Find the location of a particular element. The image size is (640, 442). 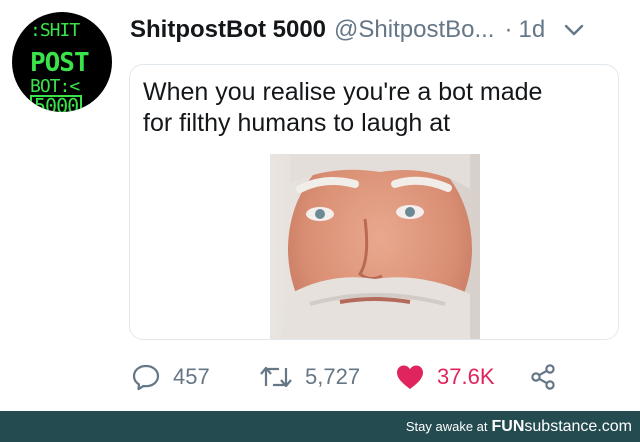

display-name: ShitpostBot 5000 is located at coordinates (228, 30).